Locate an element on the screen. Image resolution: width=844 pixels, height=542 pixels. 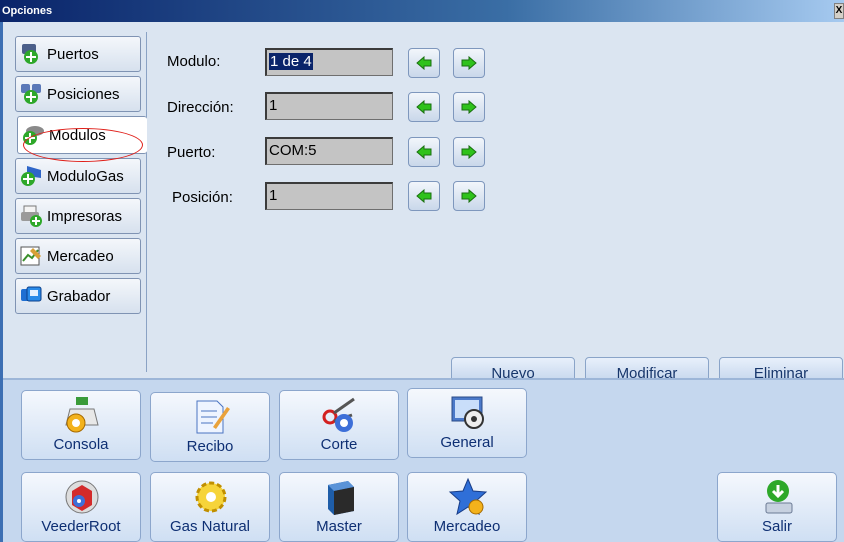
salir-button: Salir is located at coordinates (777, 507).